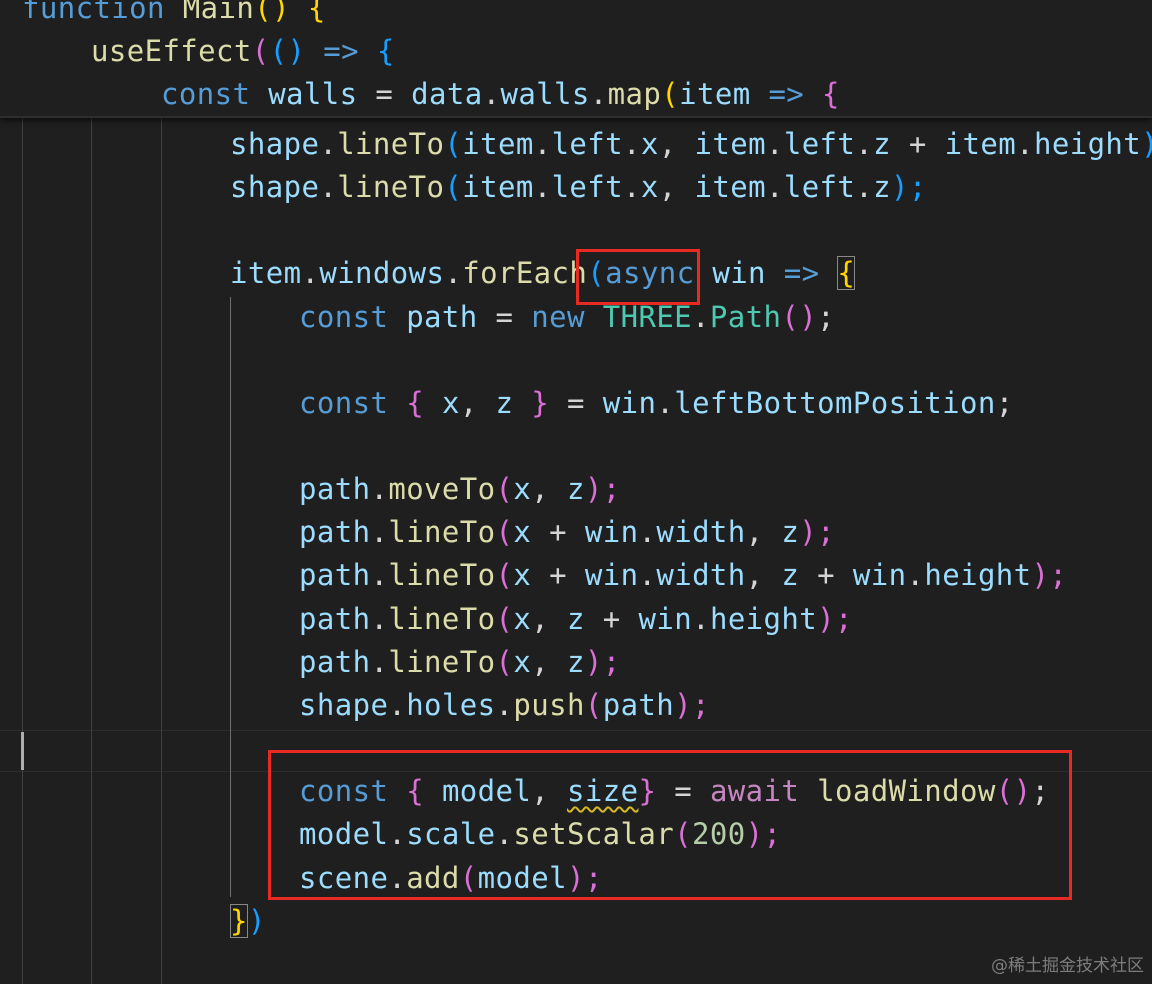 The width and height of the screenshot is (1152, 984). What do you see at coordinates (576, 619) in the screenshot?
I see `code-line: path.lineTo(x, z + win.height);` at bounding box center [576, 619].